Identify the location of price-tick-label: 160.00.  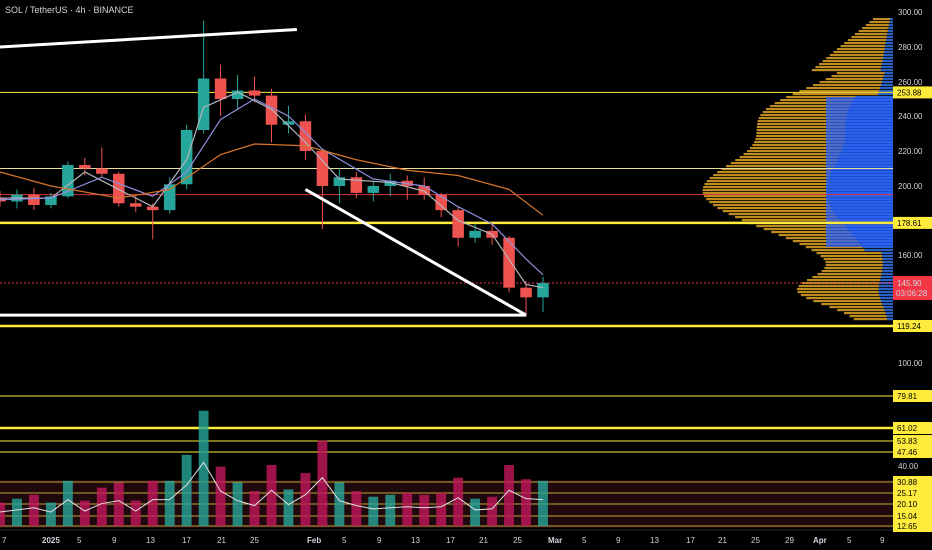
(910, 255).